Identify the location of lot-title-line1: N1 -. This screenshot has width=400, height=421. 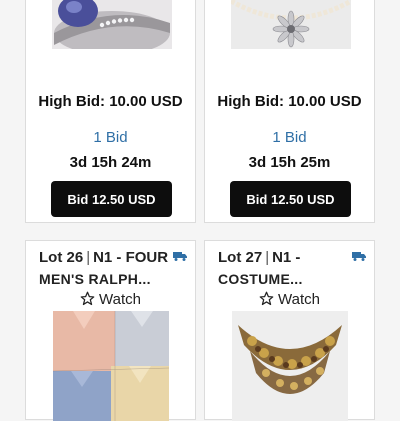
(286, 257).